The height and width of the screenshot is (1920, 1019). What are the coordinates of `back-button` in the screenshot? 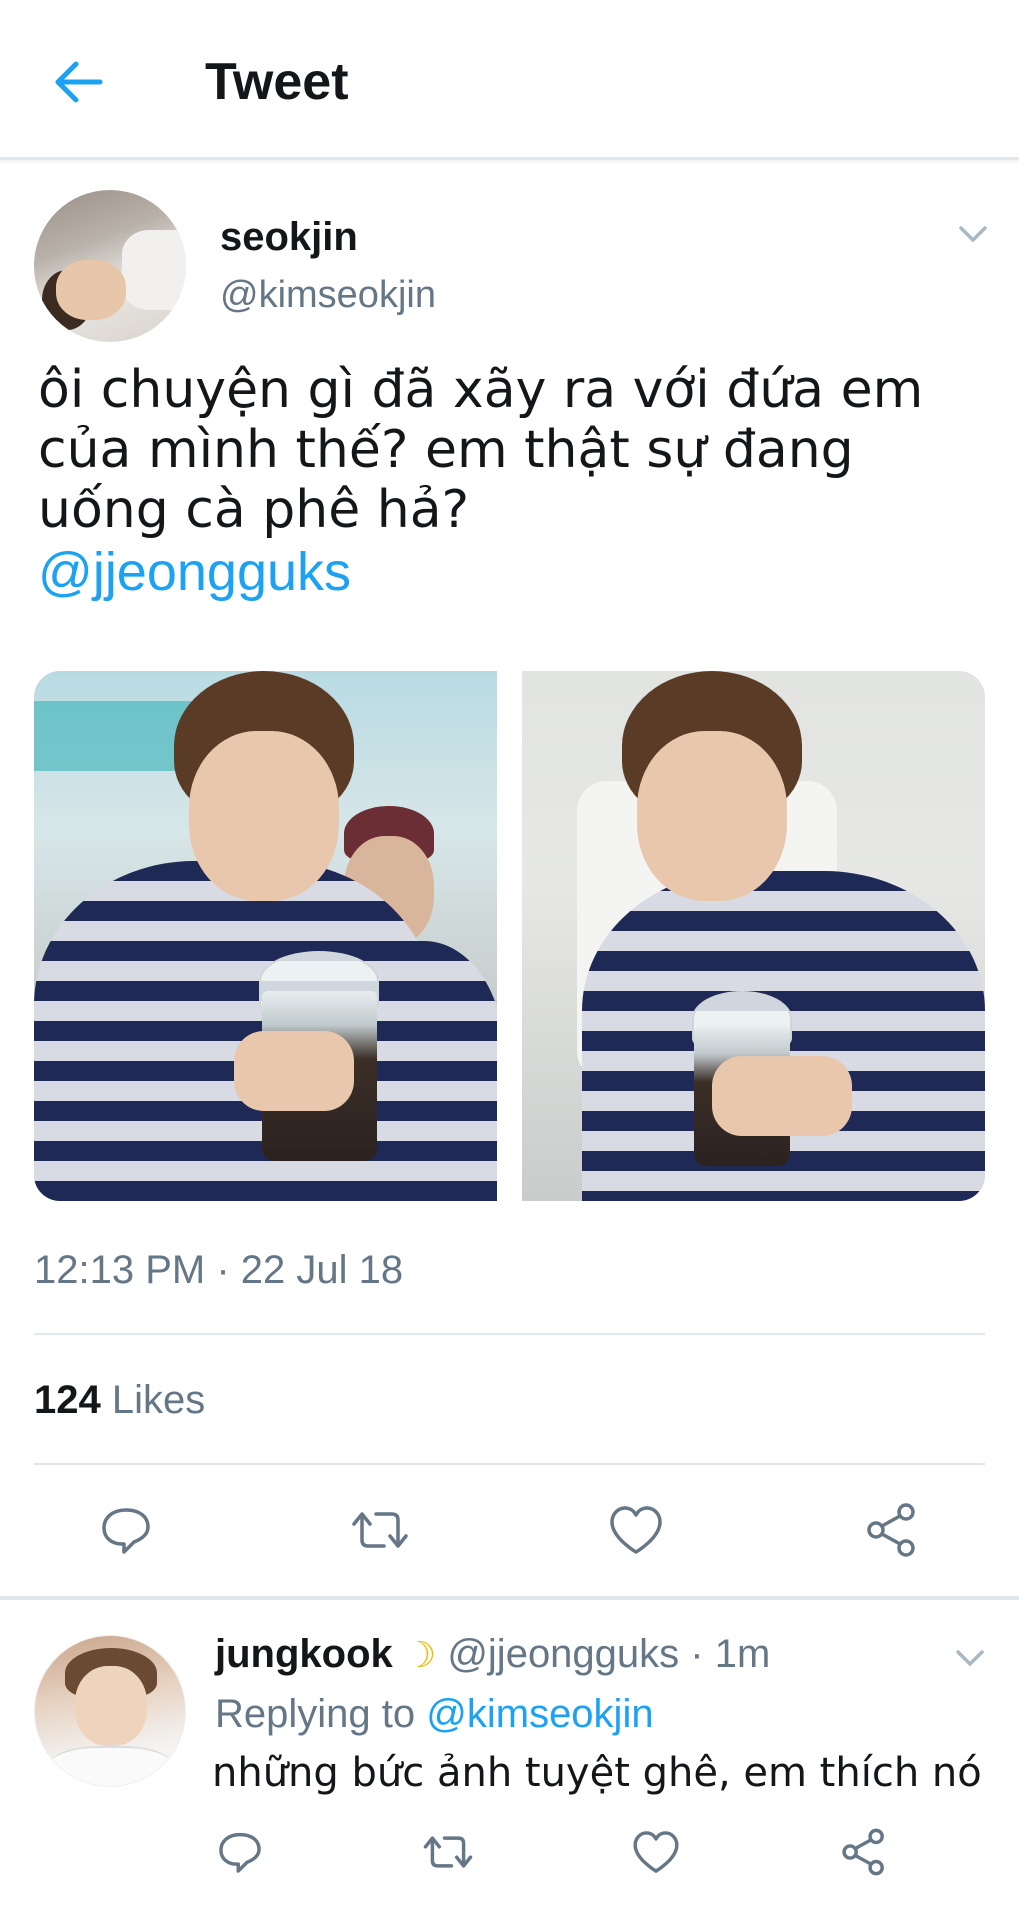 It's located at (80, 82).